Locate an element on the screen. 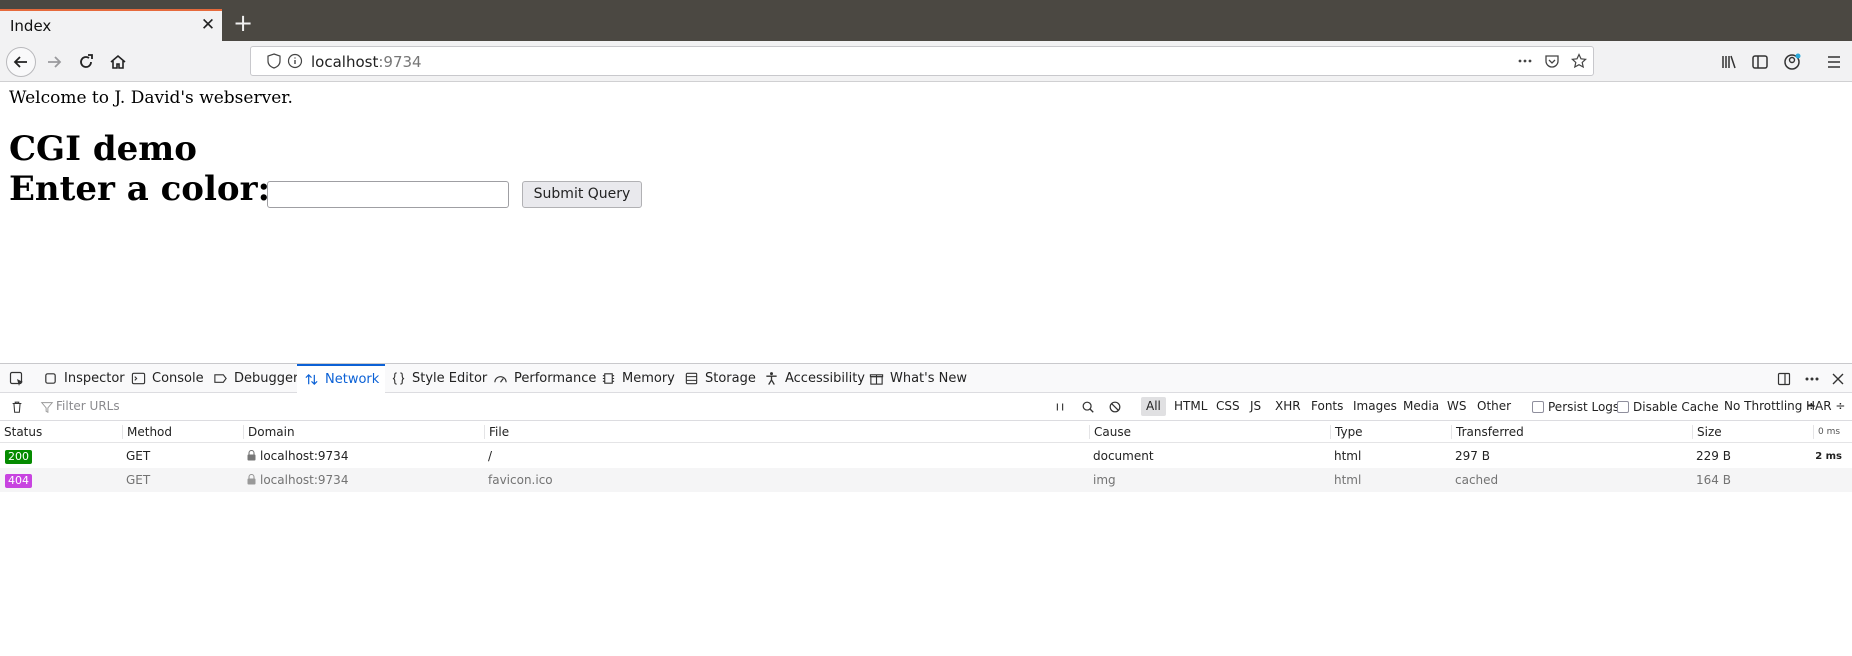 Image resolution: width=1852 pixels, height=656 pixels. har-menu: HAR ÷ is located at coordinates (1825, 406).